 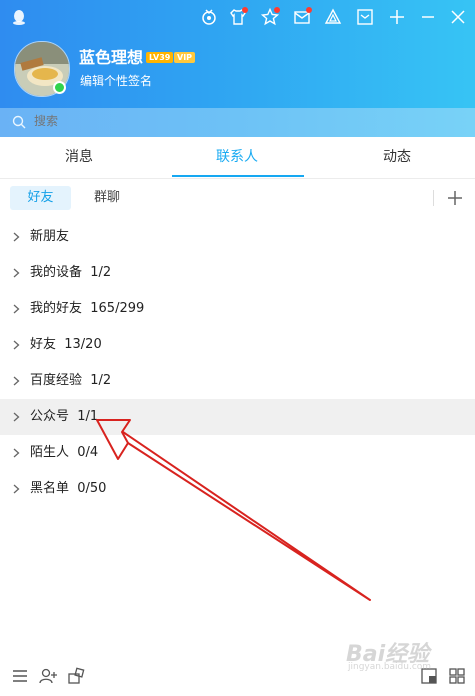 What do you see at coordinates (237, 381) in the screenshot?
I see `friend-group-row: 百度经验 1/2` at bounding box center [237, 381].